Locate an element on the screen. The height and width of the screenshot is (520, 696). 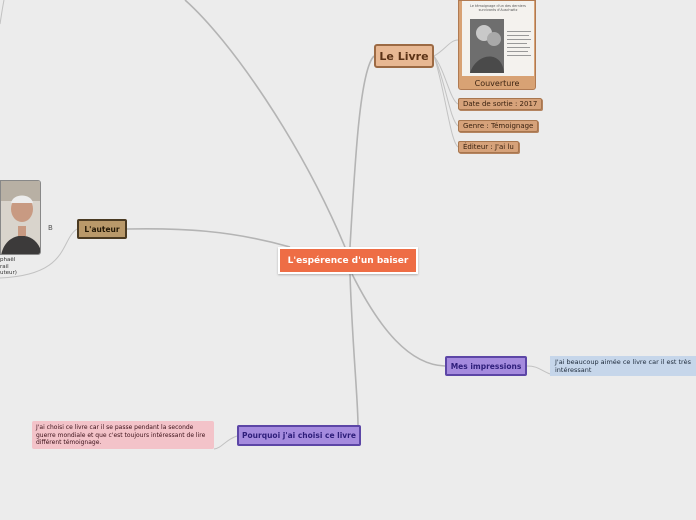
connector-livre is located at coordinates (362, 151).